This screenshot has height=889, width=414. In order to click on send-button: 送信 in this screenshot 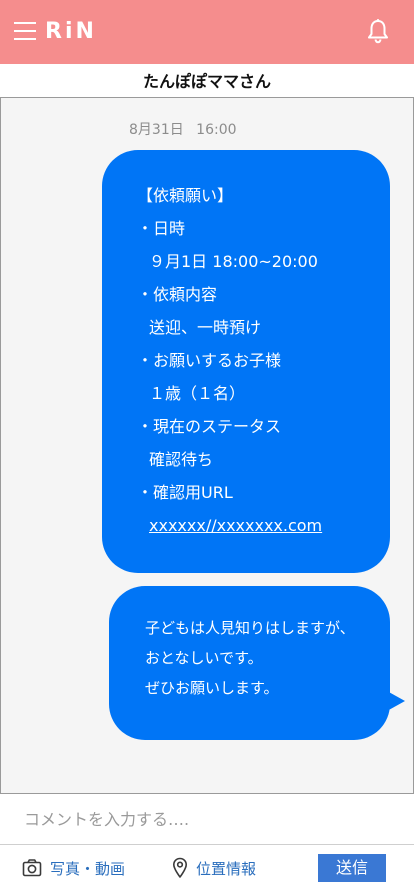, I will do `click(352, 868)`.